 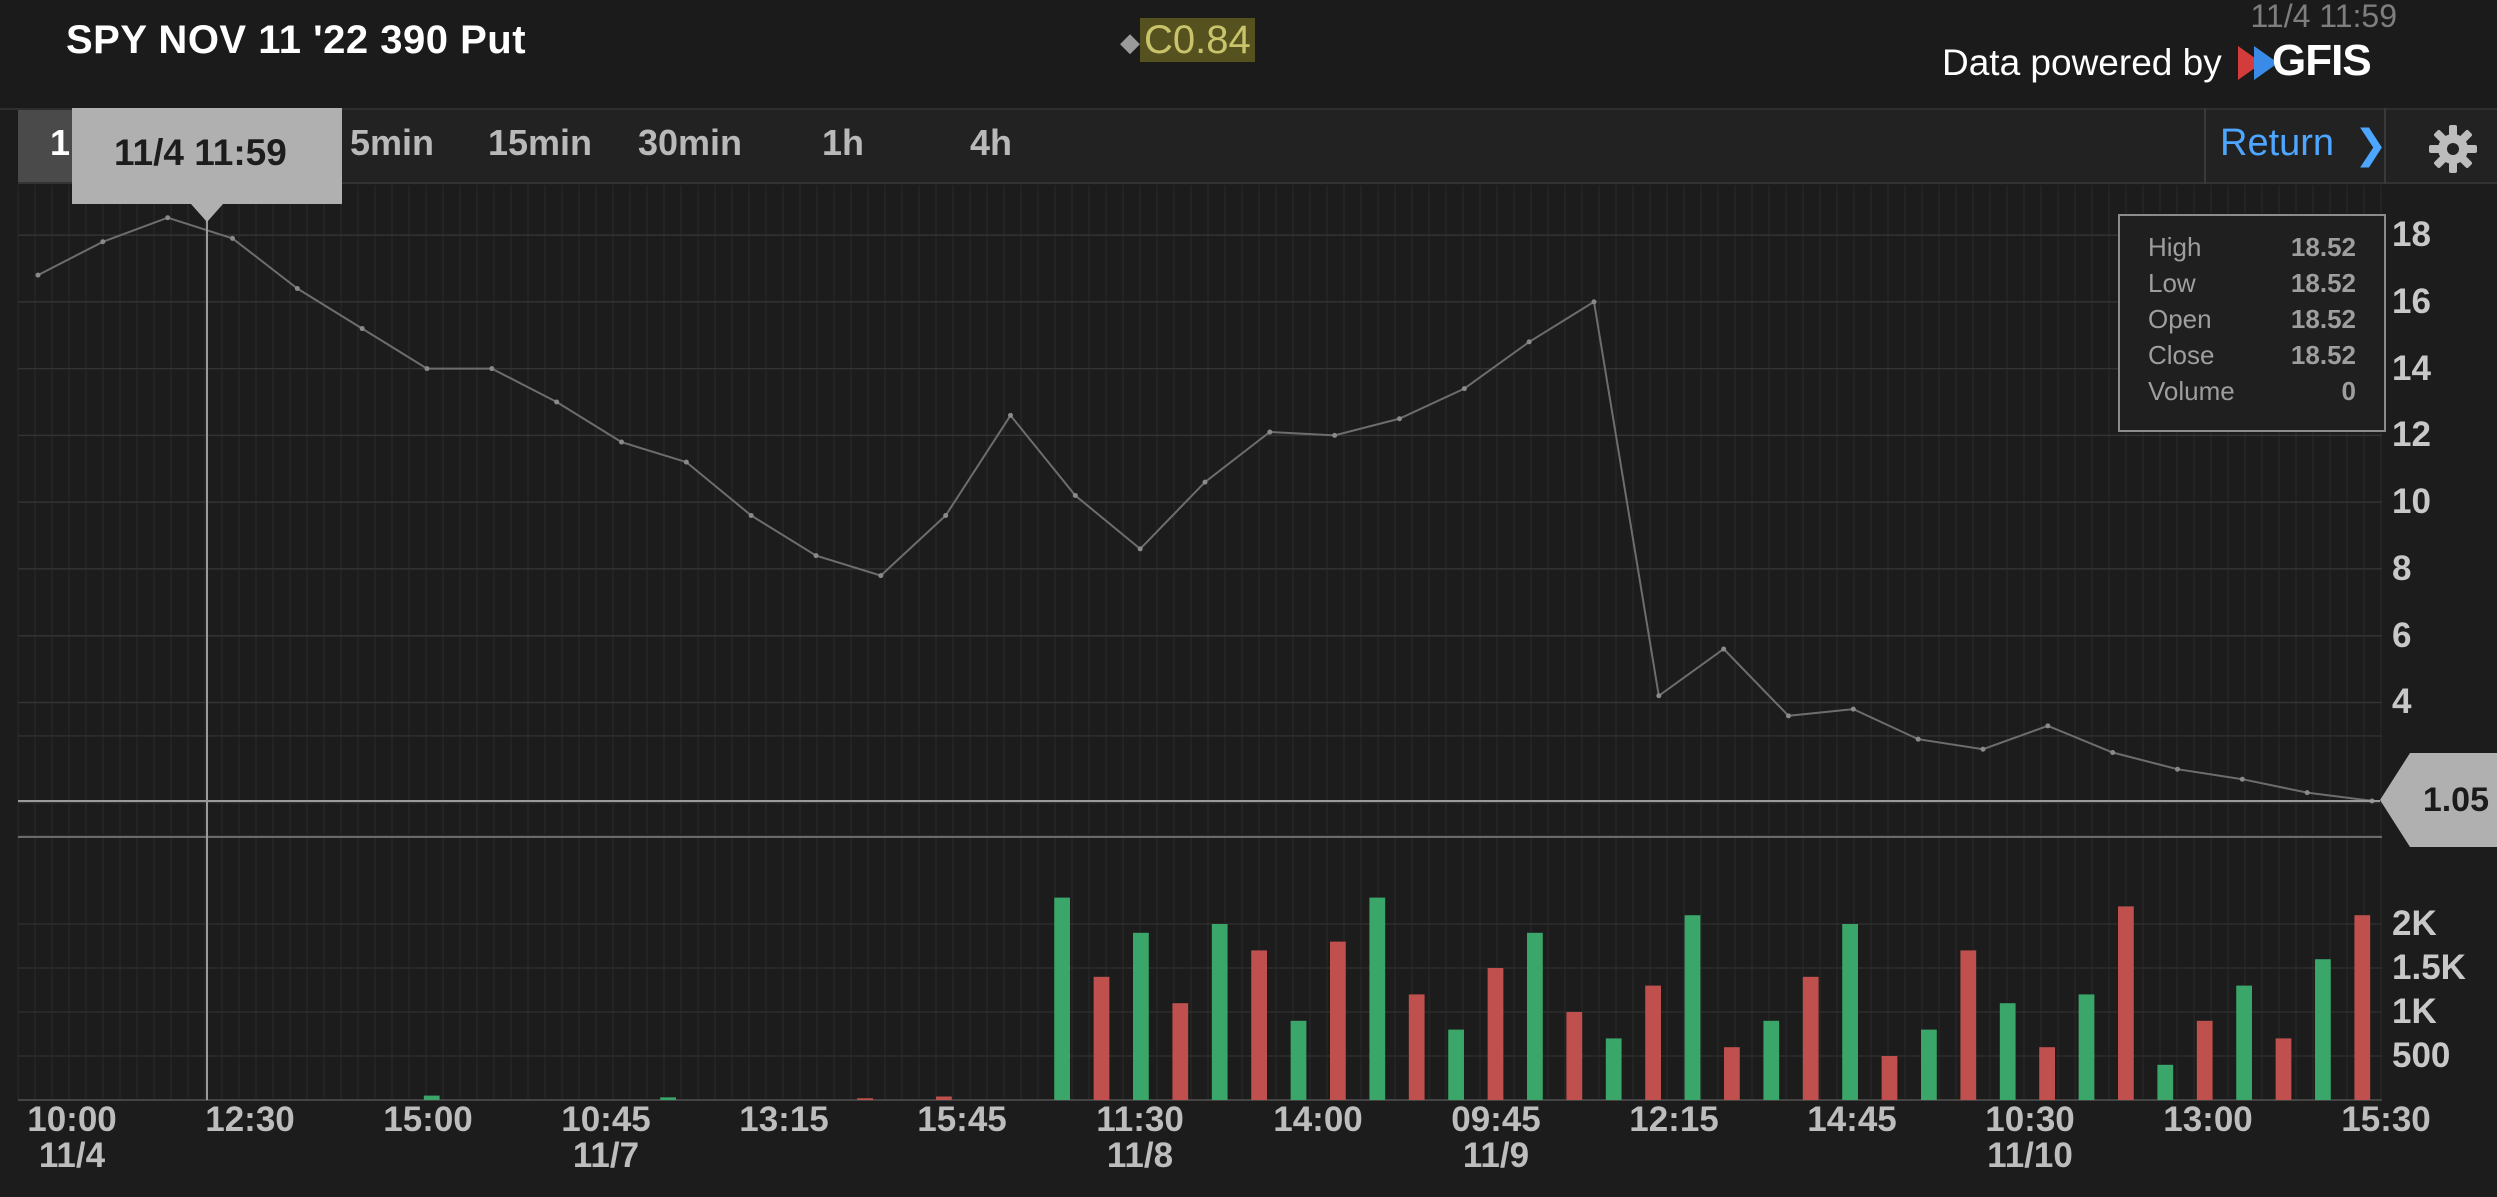 What do you see at coordinates (2429, 967) in the screenshot?
I see `volume-tick-label: 1.5K` at bounding box center [2429, 967].